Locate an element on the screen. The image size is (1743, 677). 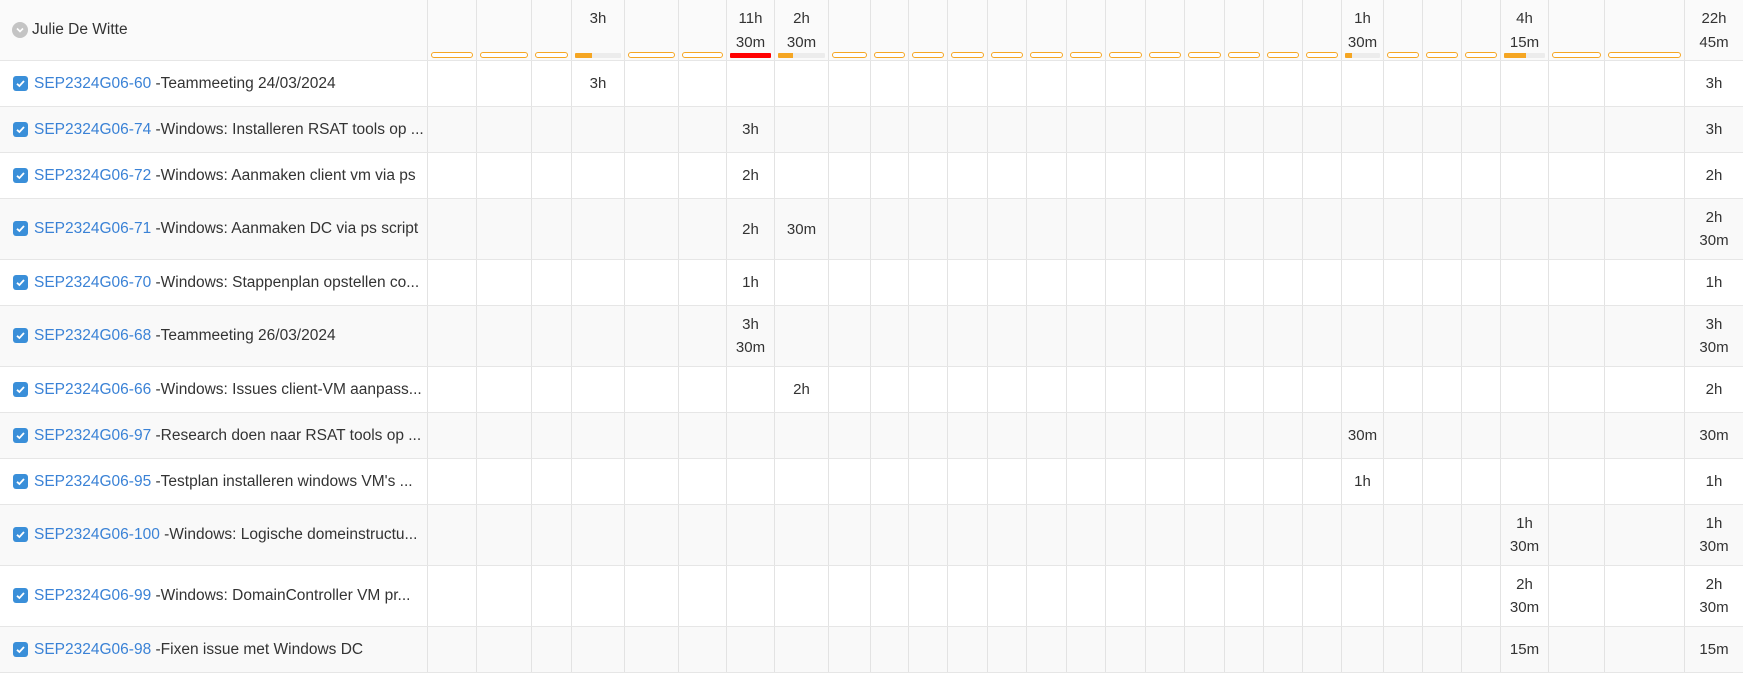
worklog-cell: 30m is located at coordinates (801, 229).